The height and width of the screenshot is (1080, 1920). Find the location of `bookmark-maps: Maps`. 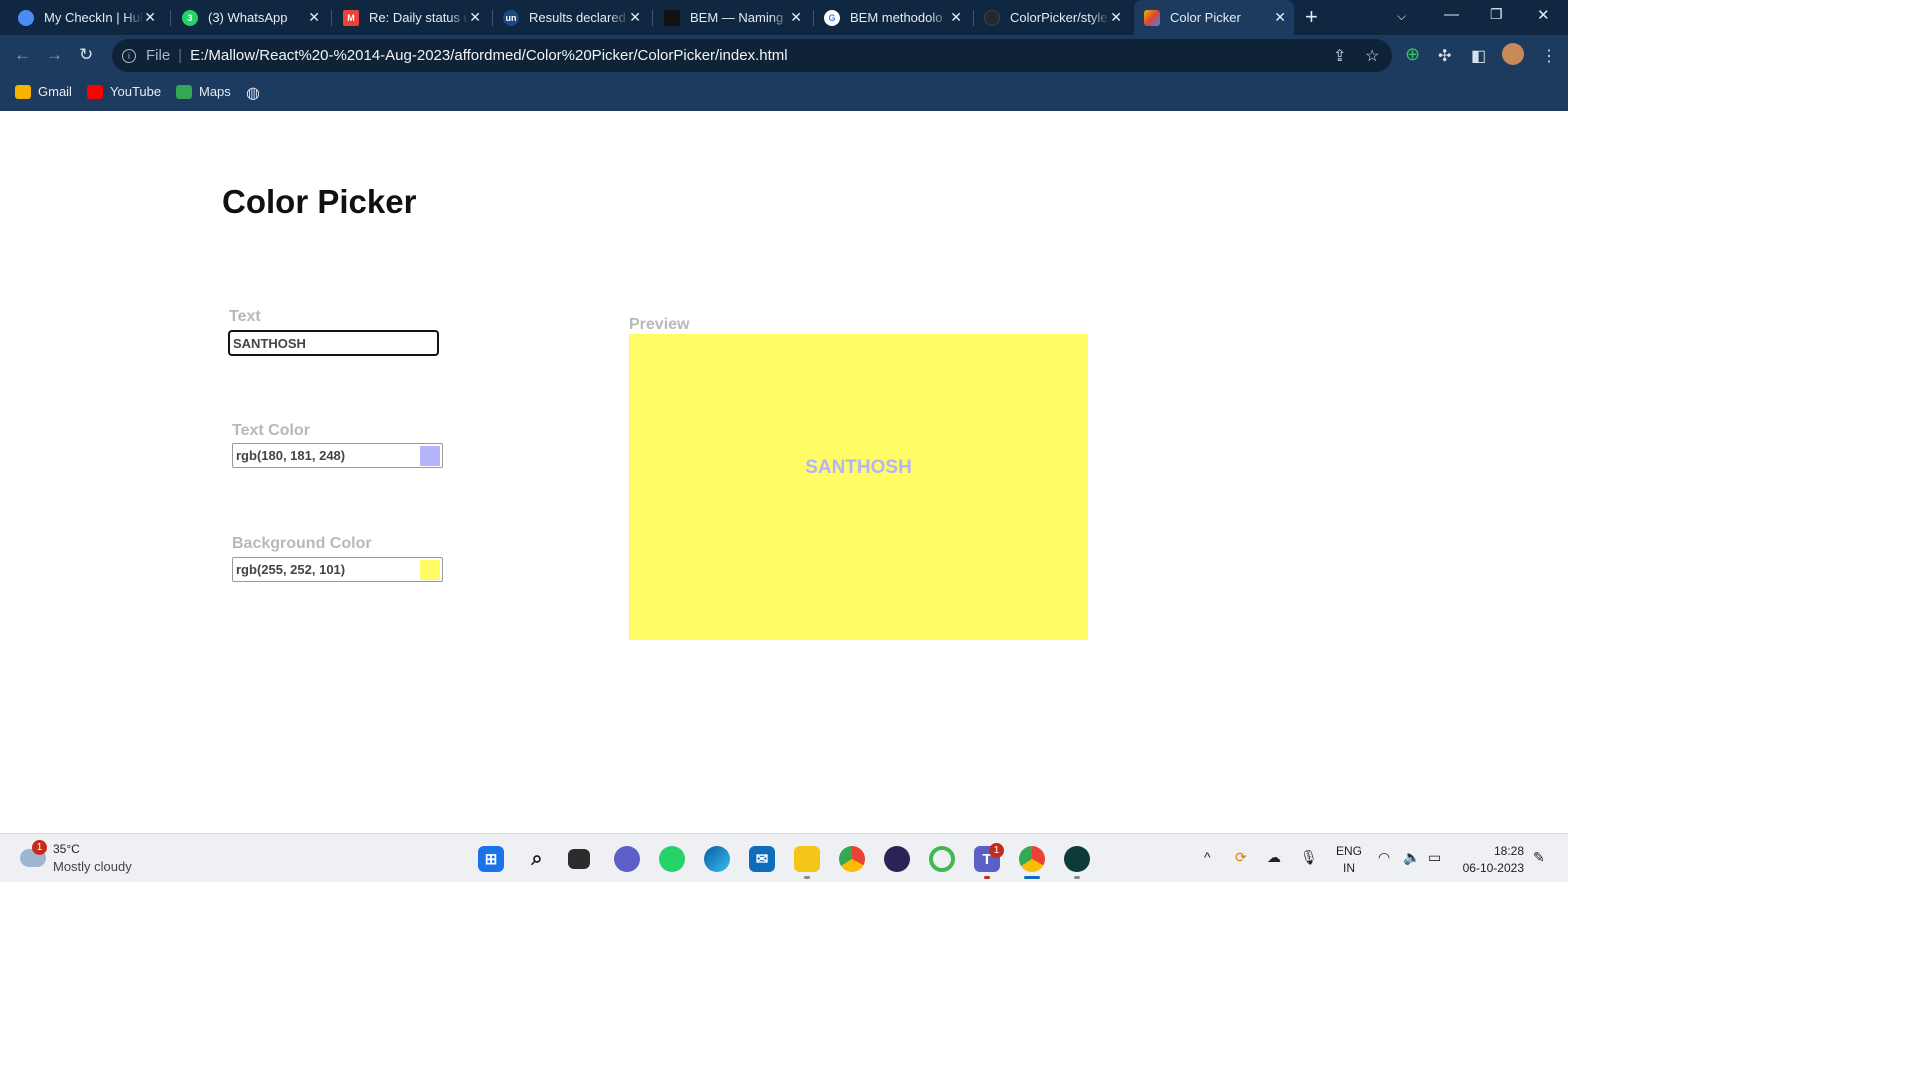

bookmark-maps: Maps is located at coordinates (203, 91).